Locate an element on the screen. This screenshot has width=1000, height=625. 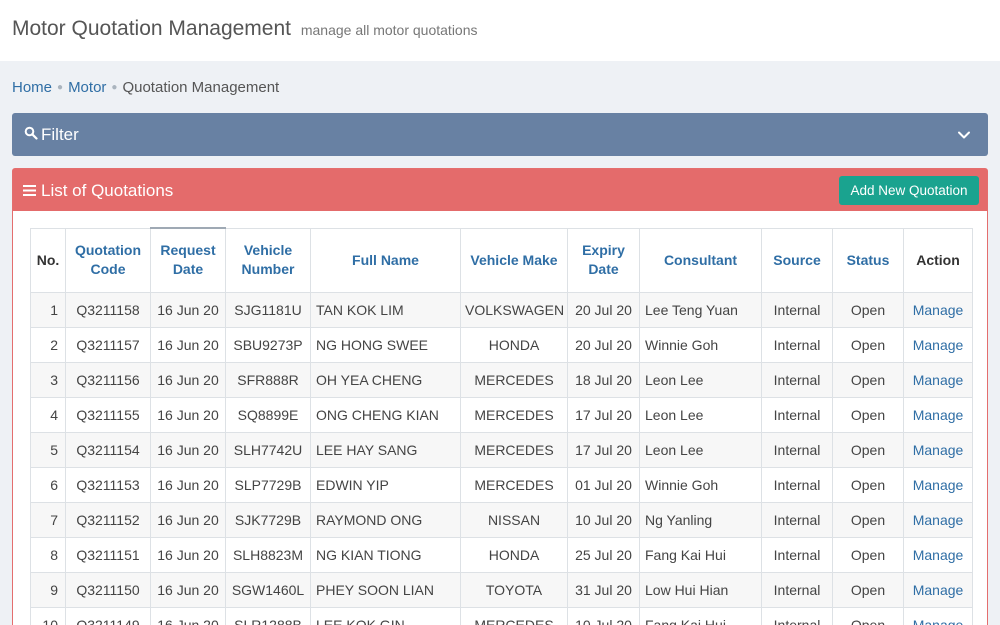
vehicle-number-cell: SJK7729B is located at coordinates (268, 519).